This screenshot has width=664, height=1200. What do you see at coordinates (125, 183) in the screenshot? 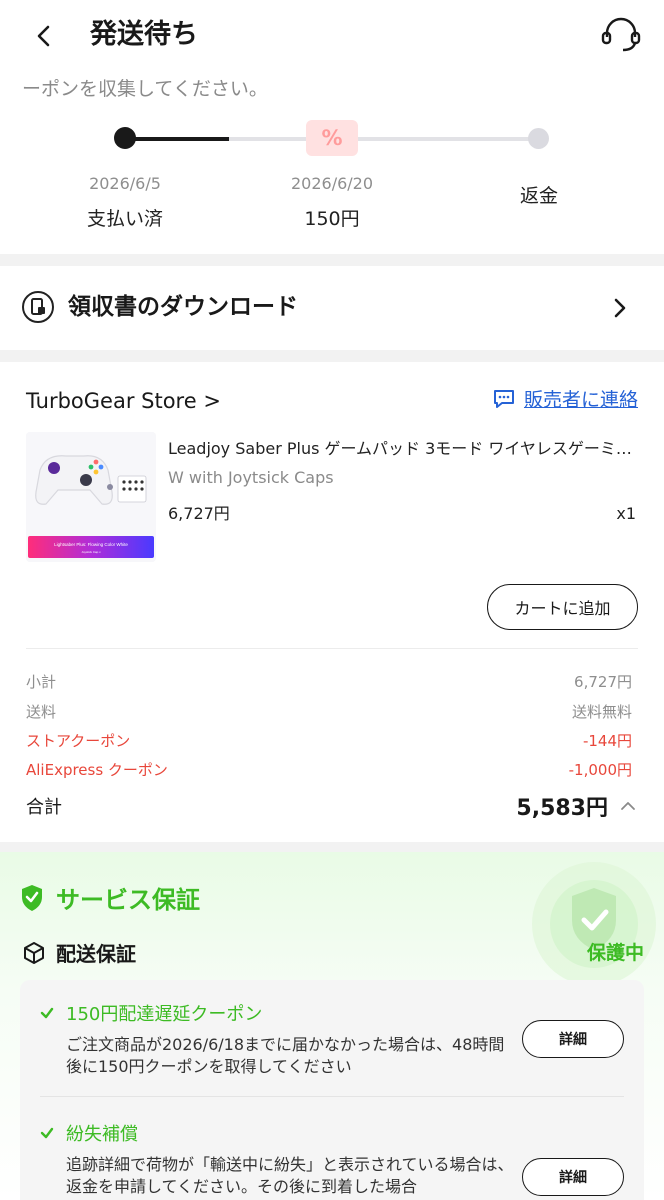
I see `step-date: 2026/6/5` at bounding box center [125, 183].